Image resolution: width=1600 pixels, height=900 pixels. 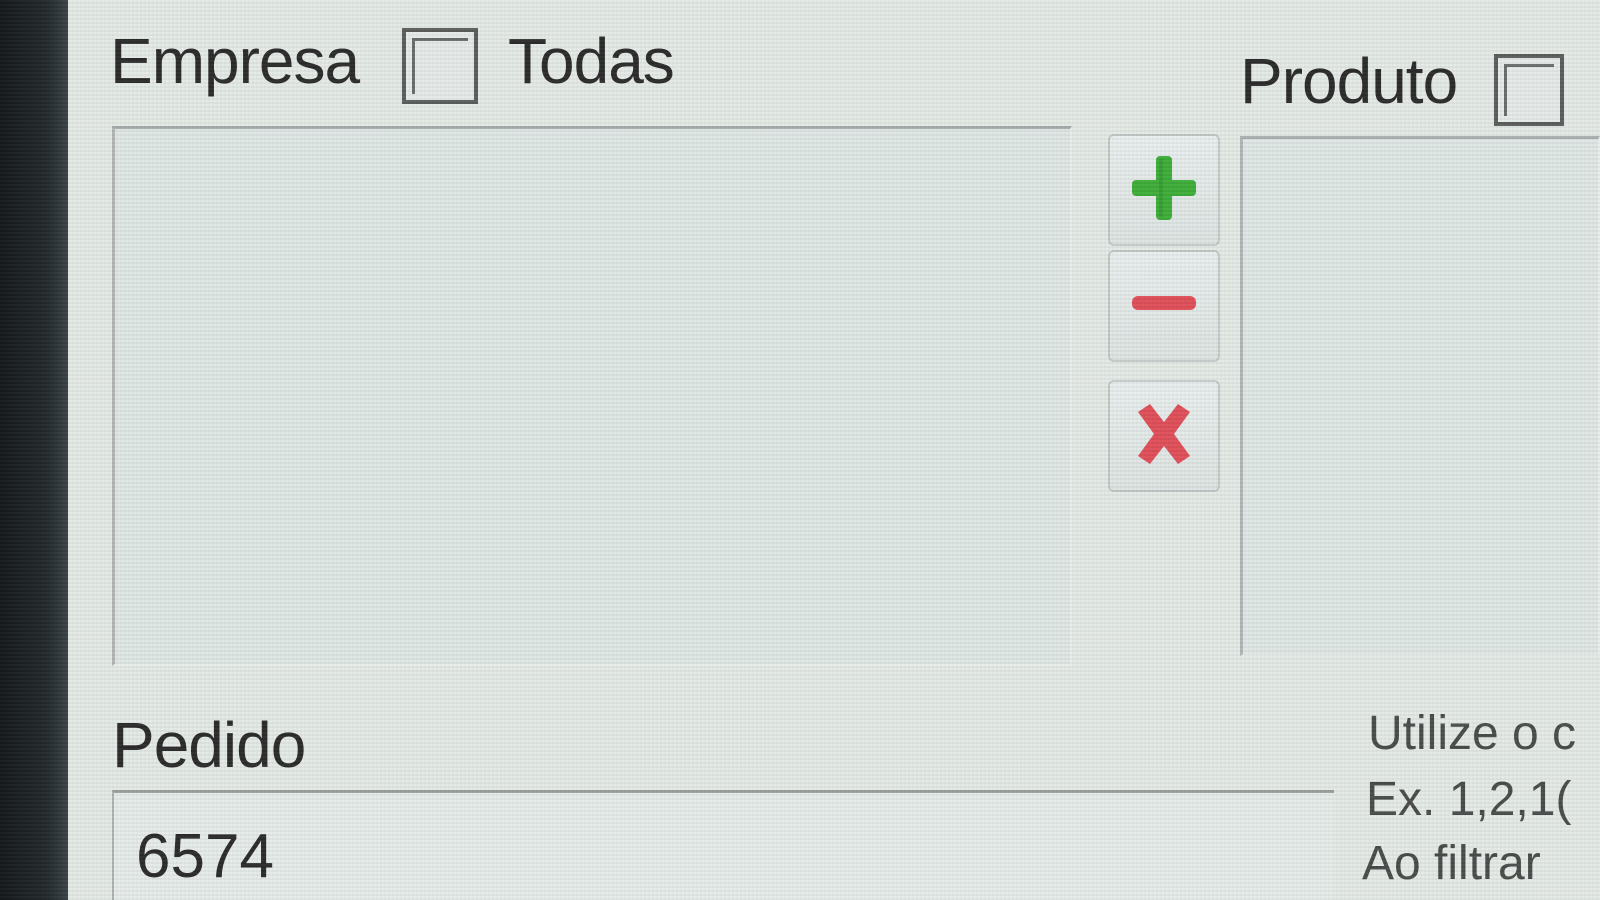 I want to click on minus-icon, so click(x=1164, y=306).